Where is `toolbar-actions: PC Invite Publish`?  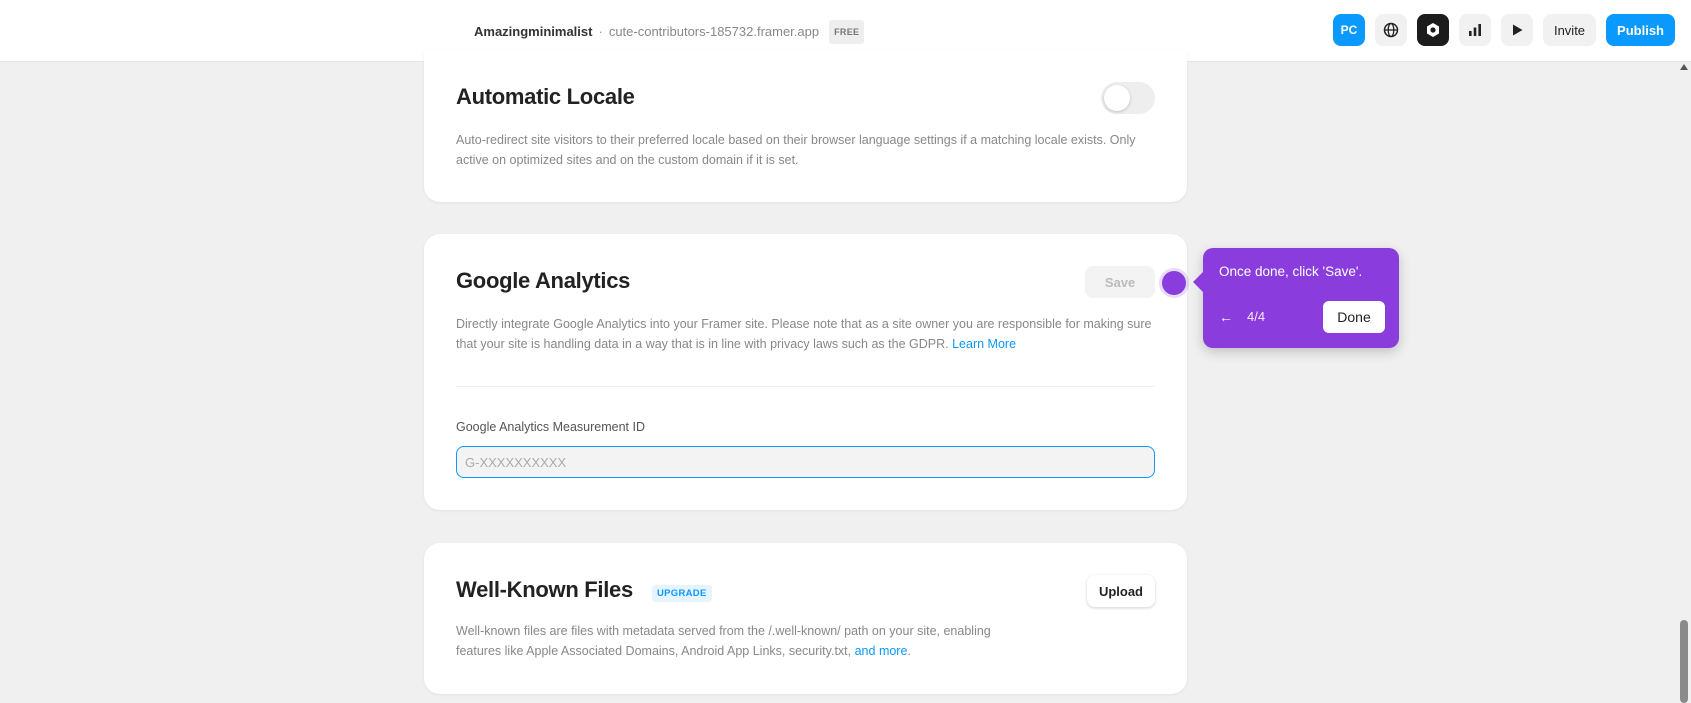
toolbar-actions: PC Invite Publish is located at coordinates (1503, 30).